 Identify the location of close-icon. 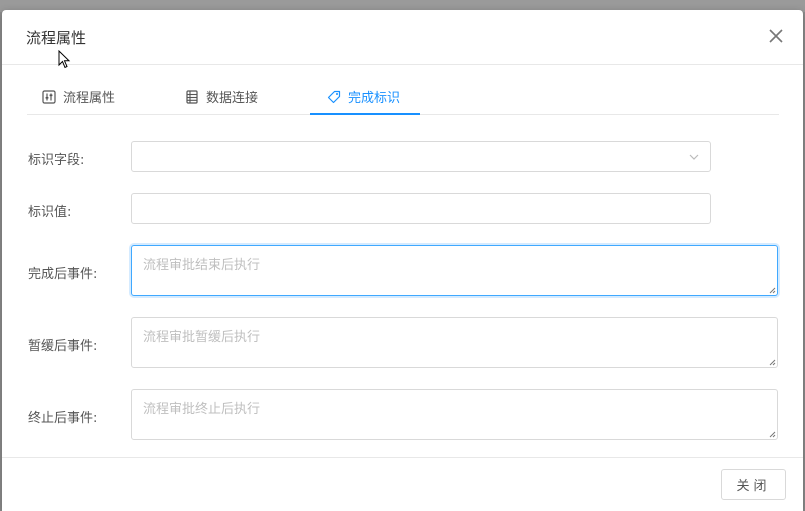
(776, 36).